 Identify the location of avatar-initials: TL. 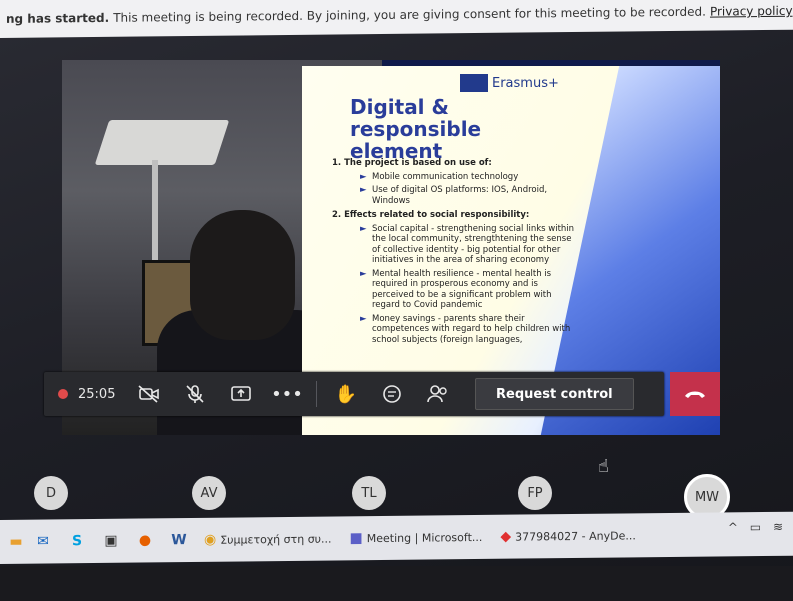
(369, 493).